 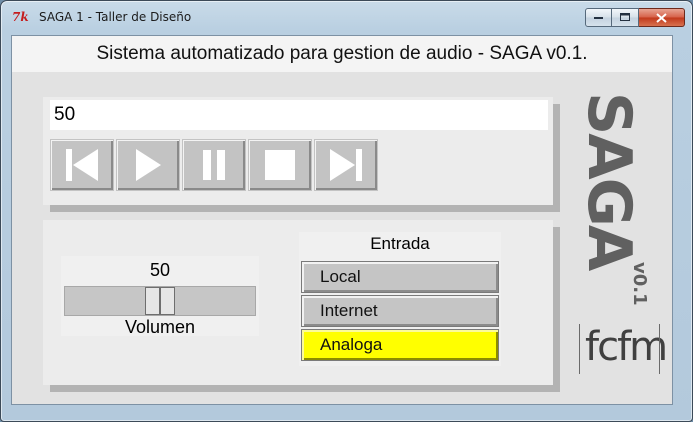 I want to click on maximize-button, so click(x=625, y=17).